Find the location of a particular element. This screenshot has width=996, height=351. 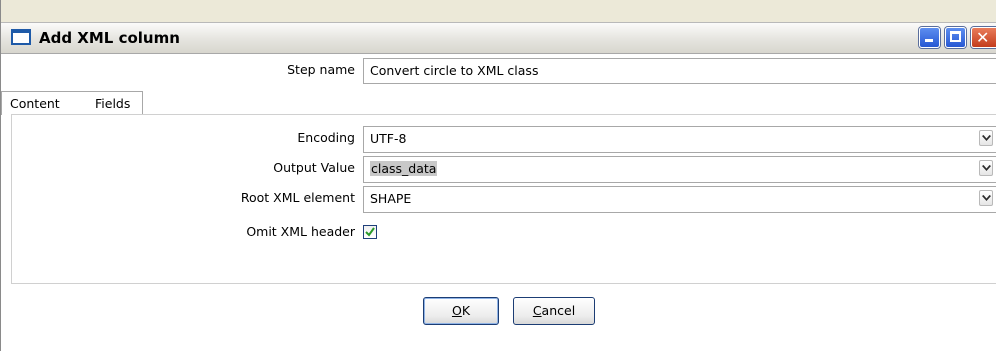

tab-strip: Content Fields is located at coordinates (498, 103).